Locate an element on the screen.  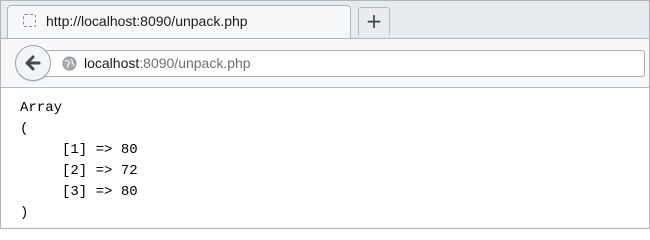
address-bar: localhost:8090/unpack.php is located at coordinates (339, 63).